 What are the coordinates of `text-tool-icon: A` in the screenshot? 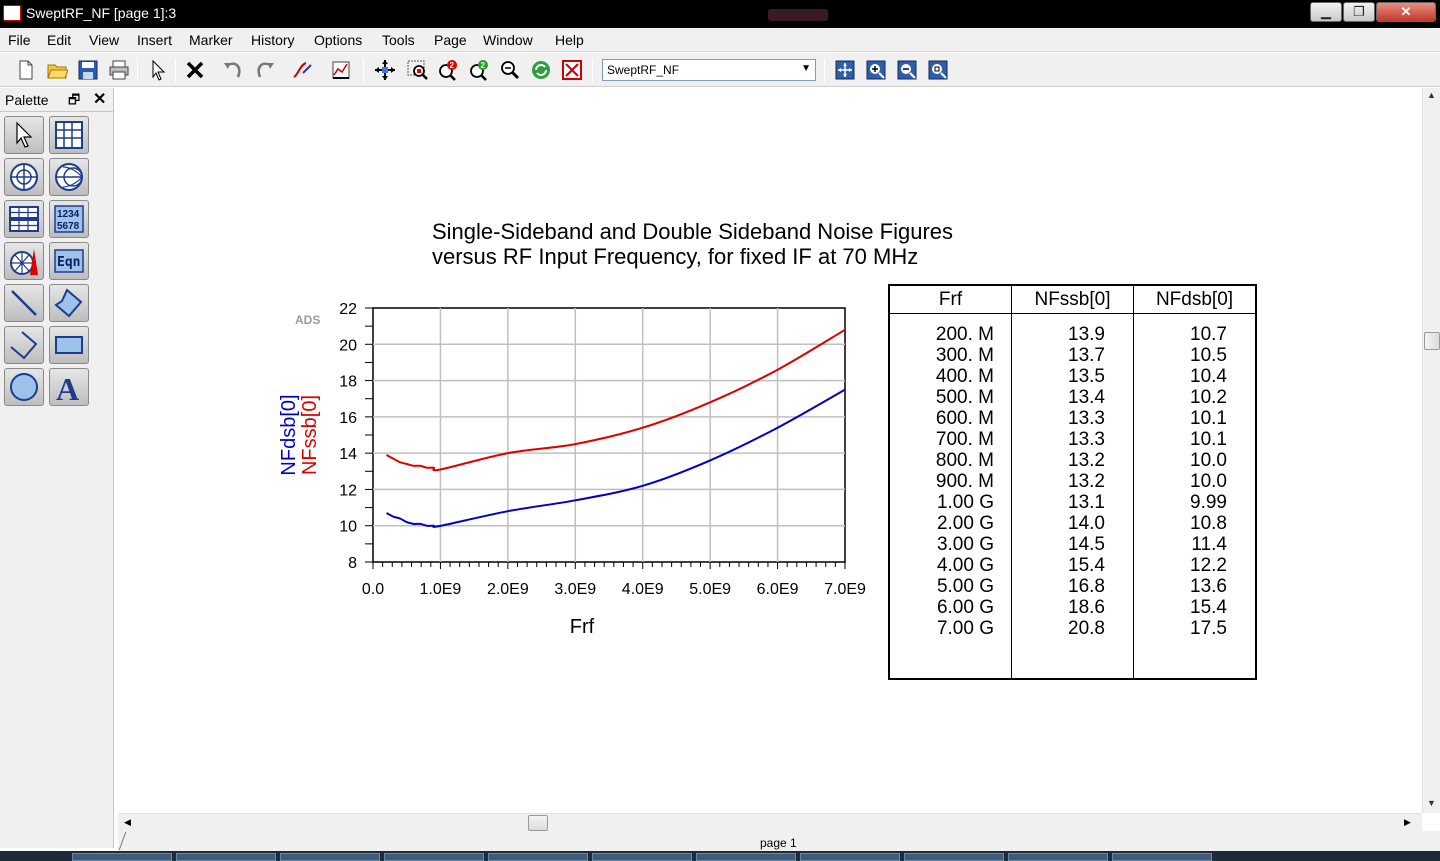 It's located at (69, 387).